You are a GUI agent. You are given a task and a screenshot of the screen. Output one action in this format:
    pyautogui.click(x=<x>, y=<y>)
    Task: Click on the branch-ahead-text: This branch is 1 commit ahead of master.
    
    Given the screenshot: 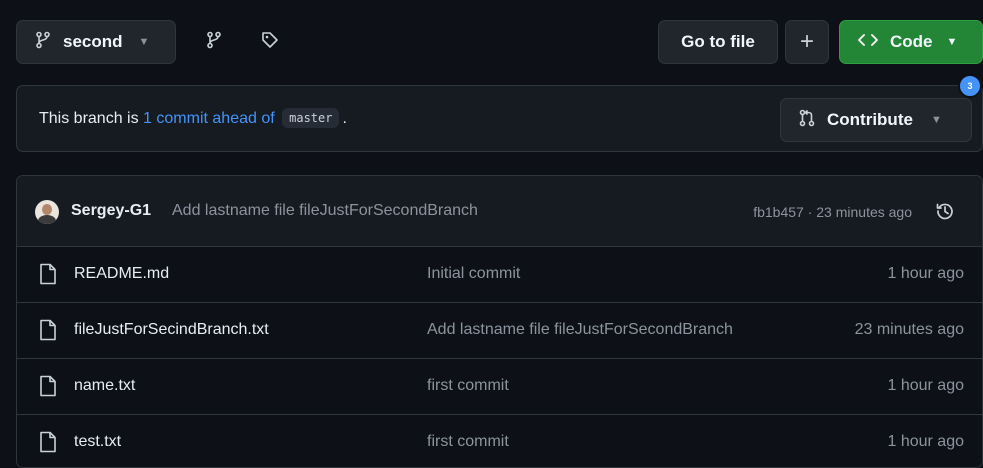 What is the action you would take?
    pyautogui.click(x=193, y=118)
    